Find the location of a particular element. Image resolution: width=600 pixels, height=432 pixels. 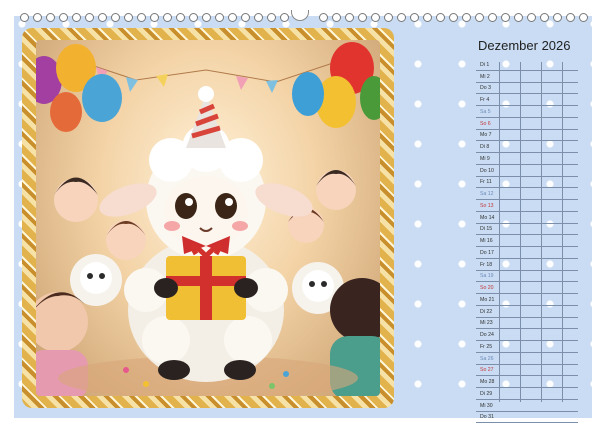

day-label: Do 10 is located at coordinates (487, 170).